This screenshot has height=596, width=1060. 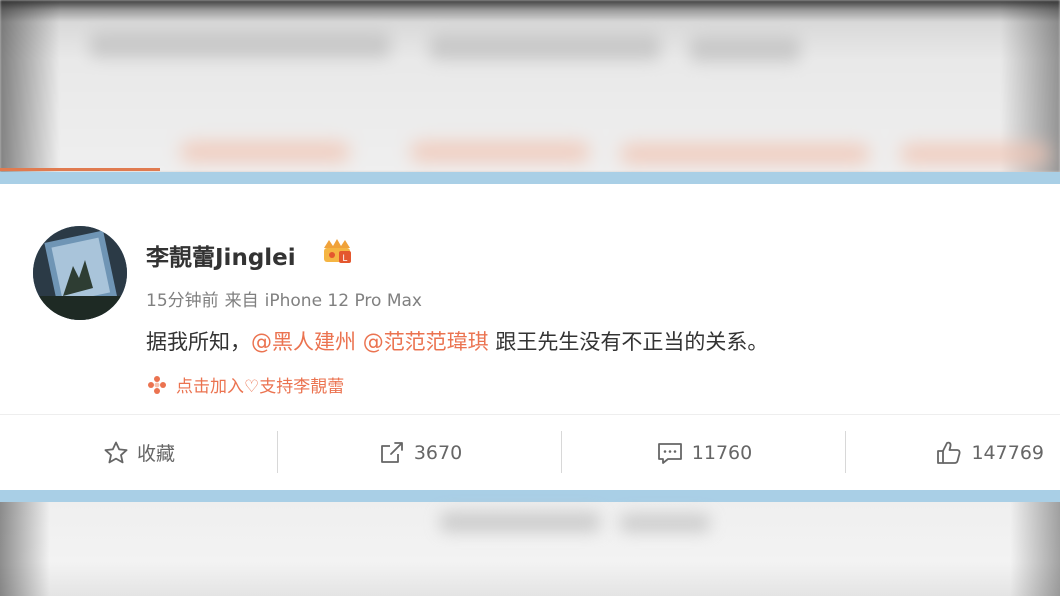 I want to click on repost-count: 3670, so click(x=438, y=452).